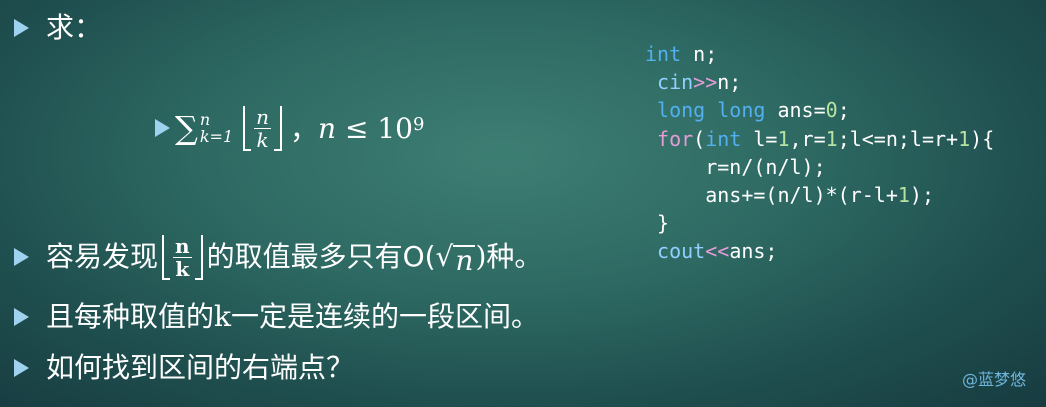  What do you see at coordinates (699, 82) in the screenshot?
I see `code-line-2: cin>>n;` at bounding box center [699, 82].